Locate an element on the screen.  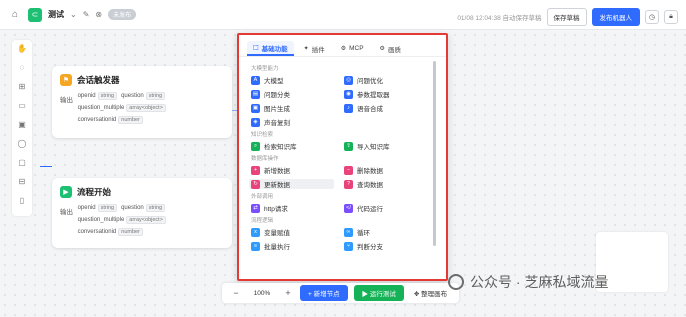
autosave-status: 01/08 12:04:38 自动保存草稿 is located at coordinates (499, 18).